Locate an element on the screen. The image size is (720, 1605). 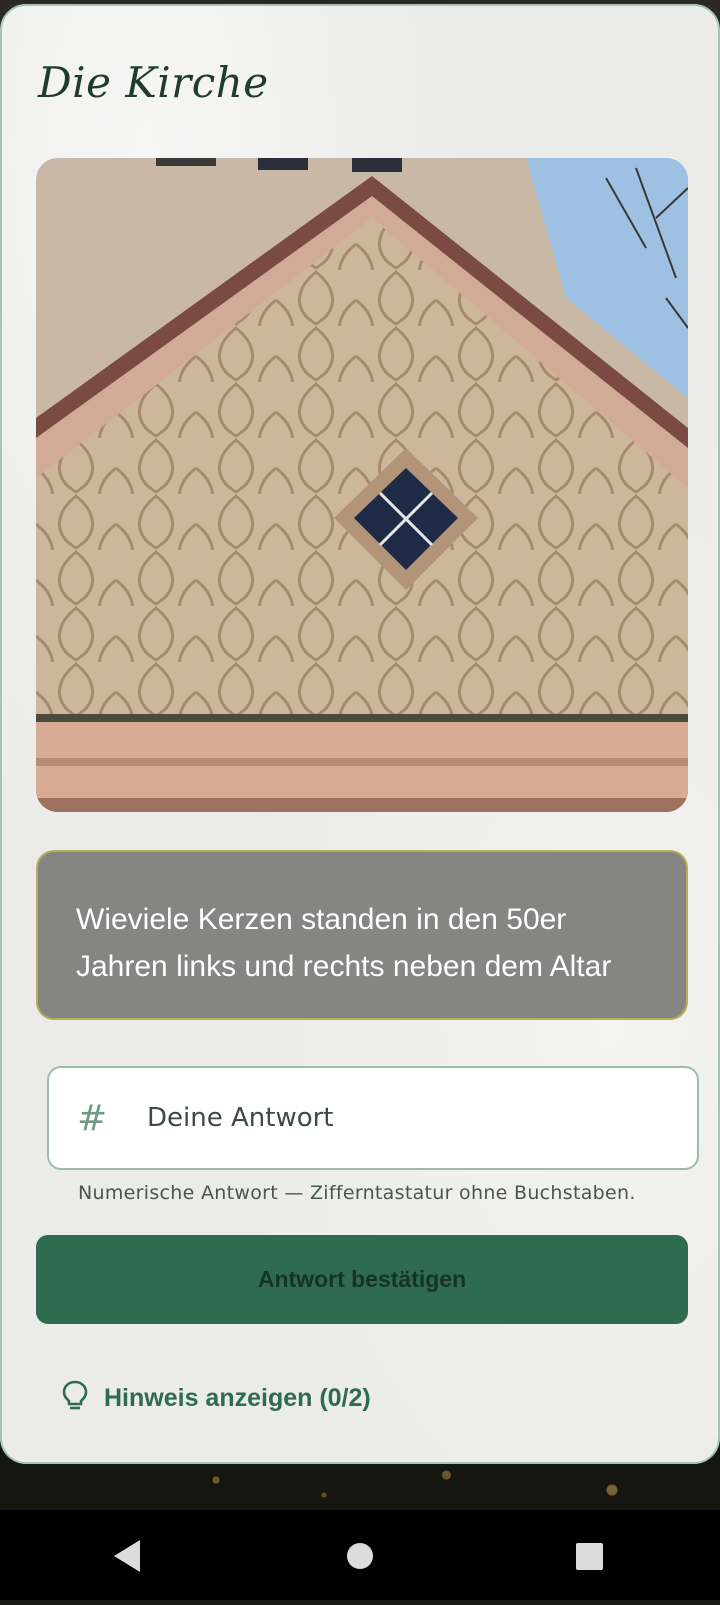
system-navigation-bar is located at coordinates (360, 1555).